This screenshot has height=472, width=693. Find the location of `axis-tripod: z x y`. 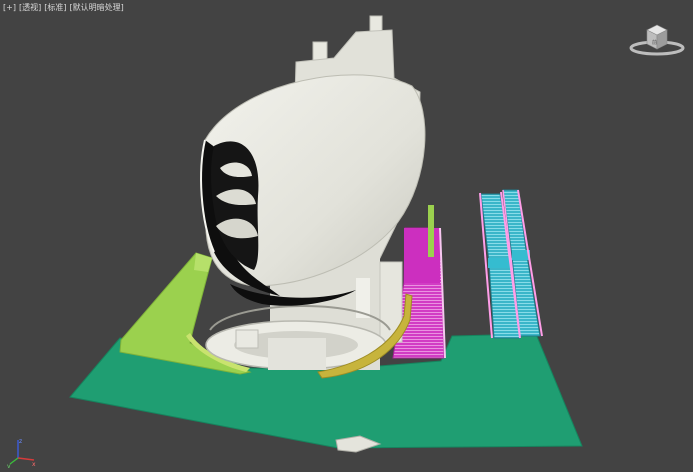

axis-tripod: z x y is located at coordinates (22, 452).